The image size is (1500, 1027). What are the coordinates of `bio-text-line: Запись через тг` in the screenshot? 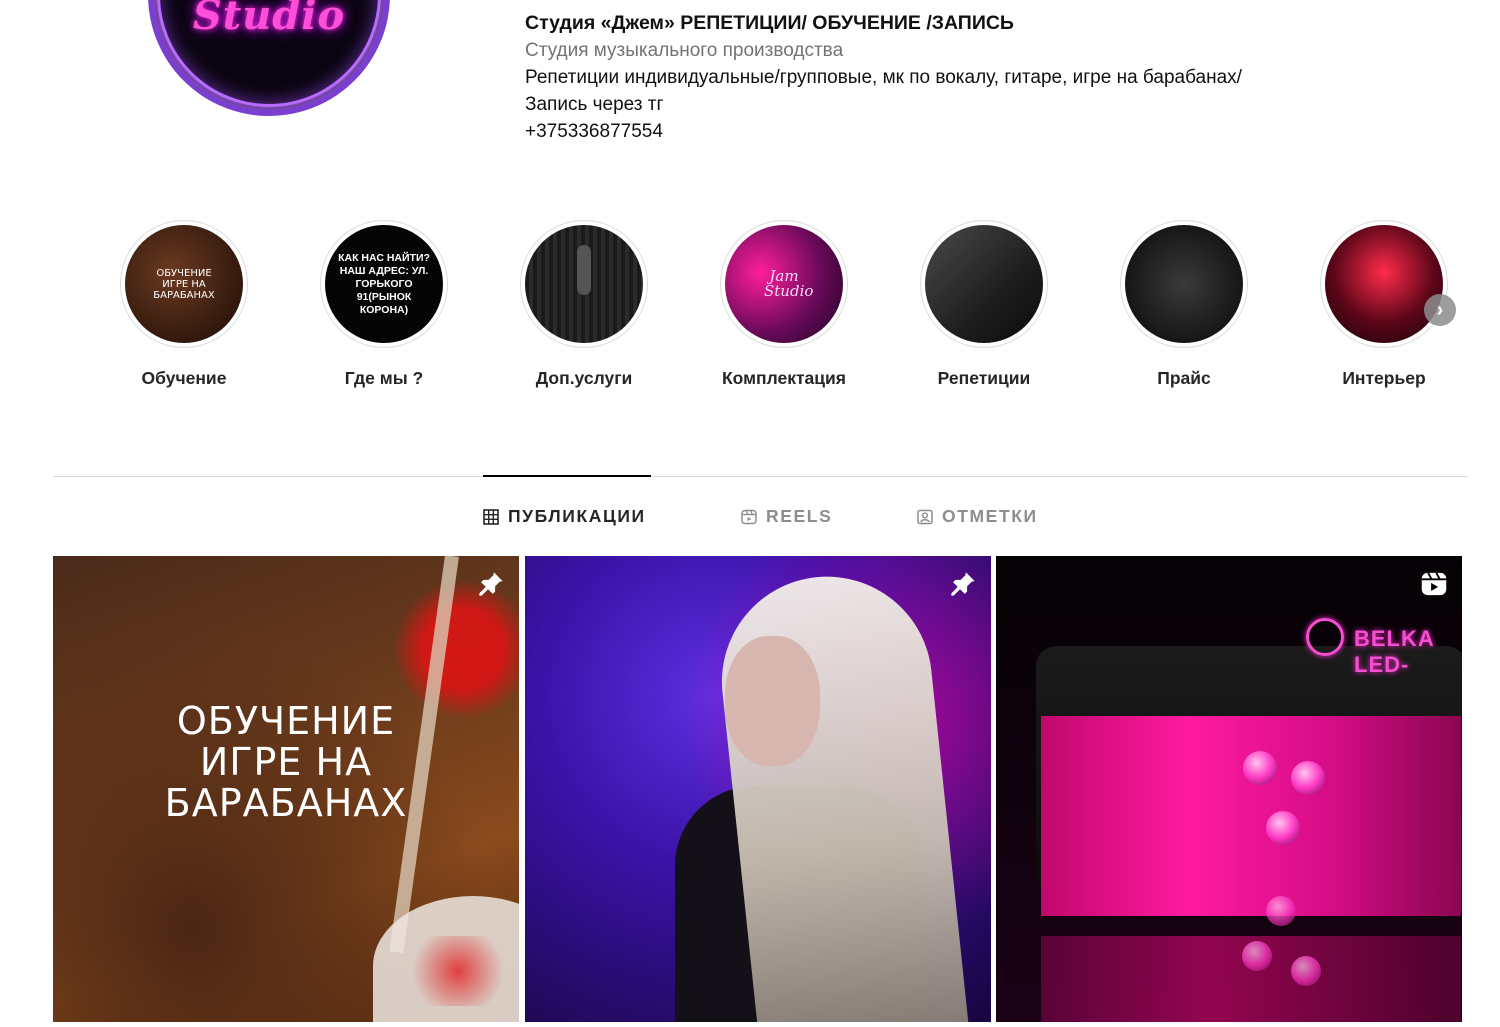 It's located at (594, 104).